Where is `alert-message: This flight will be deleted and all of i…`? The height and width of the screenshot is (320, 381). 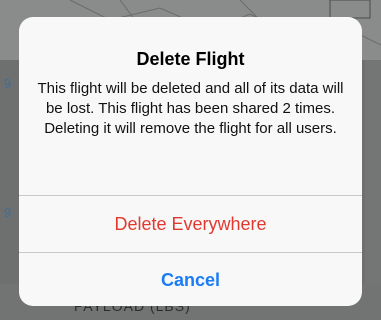 alert-message: This flight will be deleted and all of i… is located at coordinates (190, 108).